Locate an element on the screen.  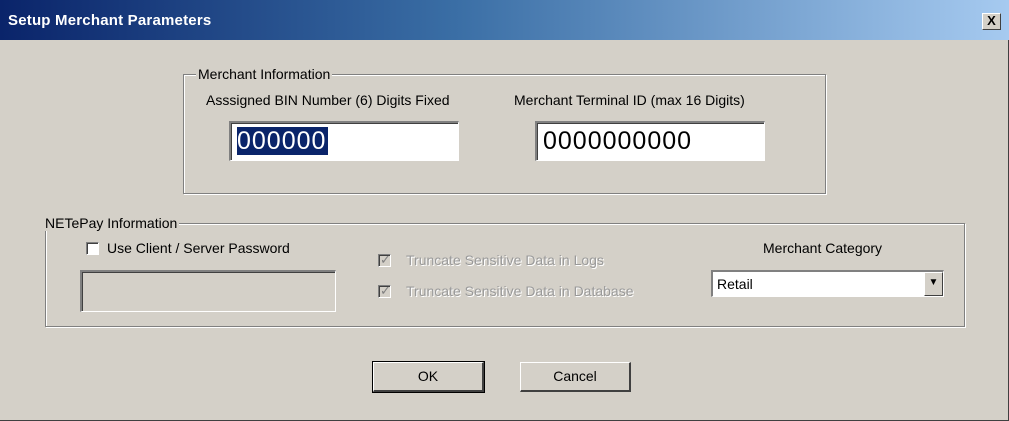
cancel-button: Cancel is located at coordinates (575, 377).